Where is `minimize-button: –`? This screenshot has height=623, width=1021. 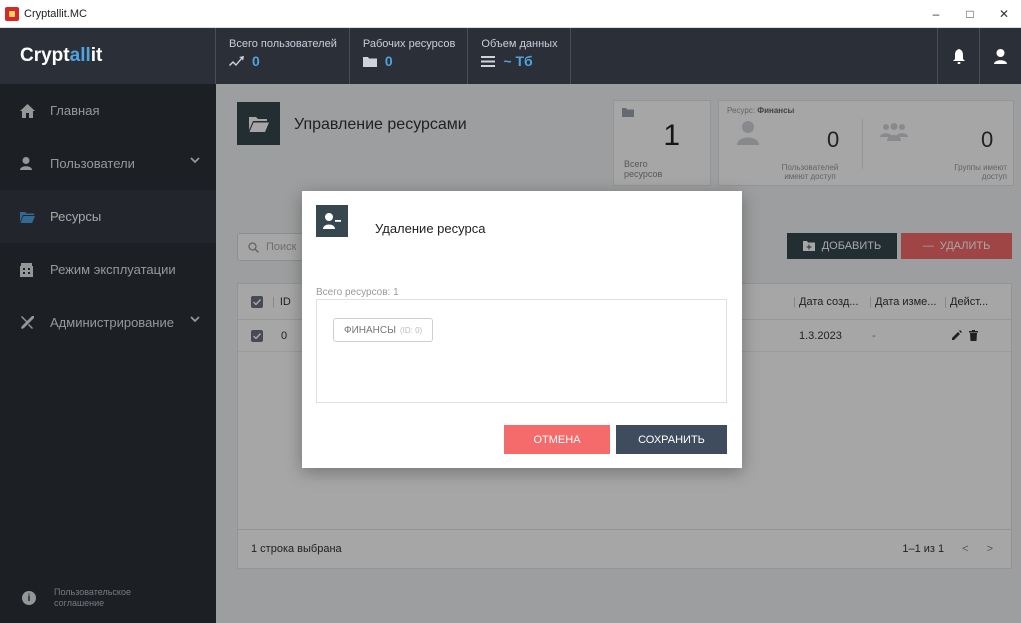 minimize-button: – is located at coordinates (936, 14).